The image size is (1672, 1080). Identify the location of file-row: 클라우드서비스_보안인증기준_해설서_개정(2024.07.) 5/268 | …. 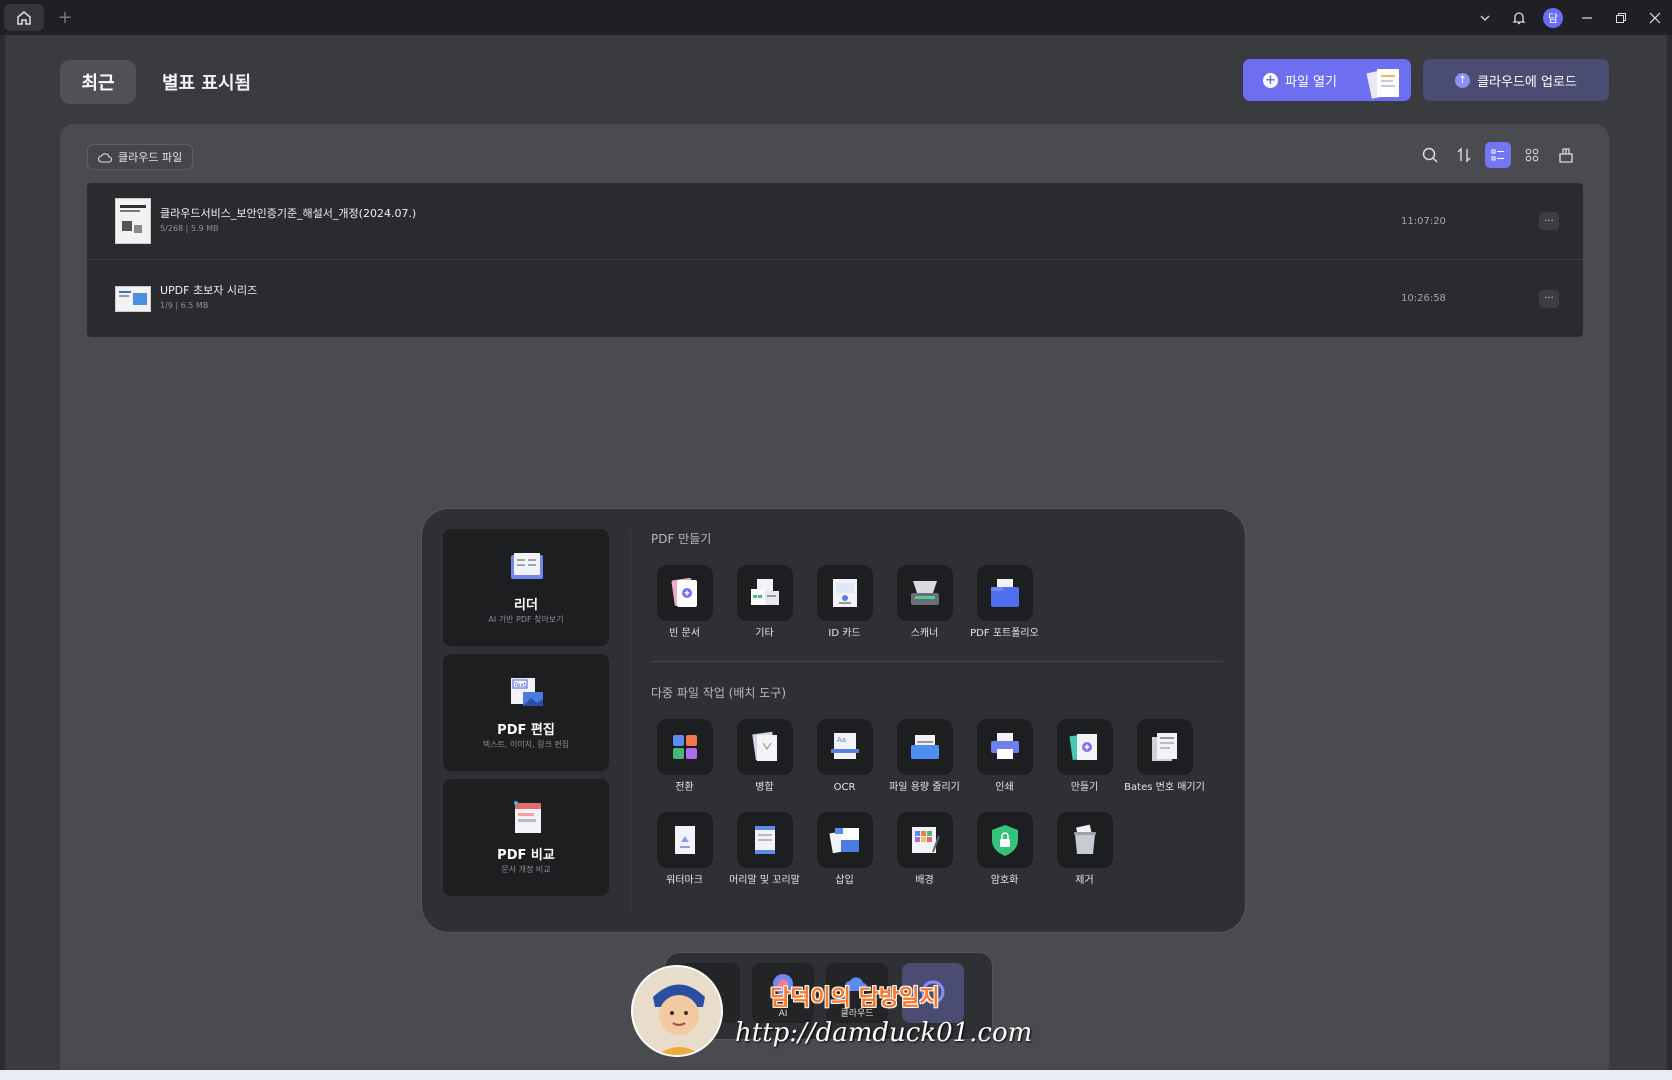
(835, 221).